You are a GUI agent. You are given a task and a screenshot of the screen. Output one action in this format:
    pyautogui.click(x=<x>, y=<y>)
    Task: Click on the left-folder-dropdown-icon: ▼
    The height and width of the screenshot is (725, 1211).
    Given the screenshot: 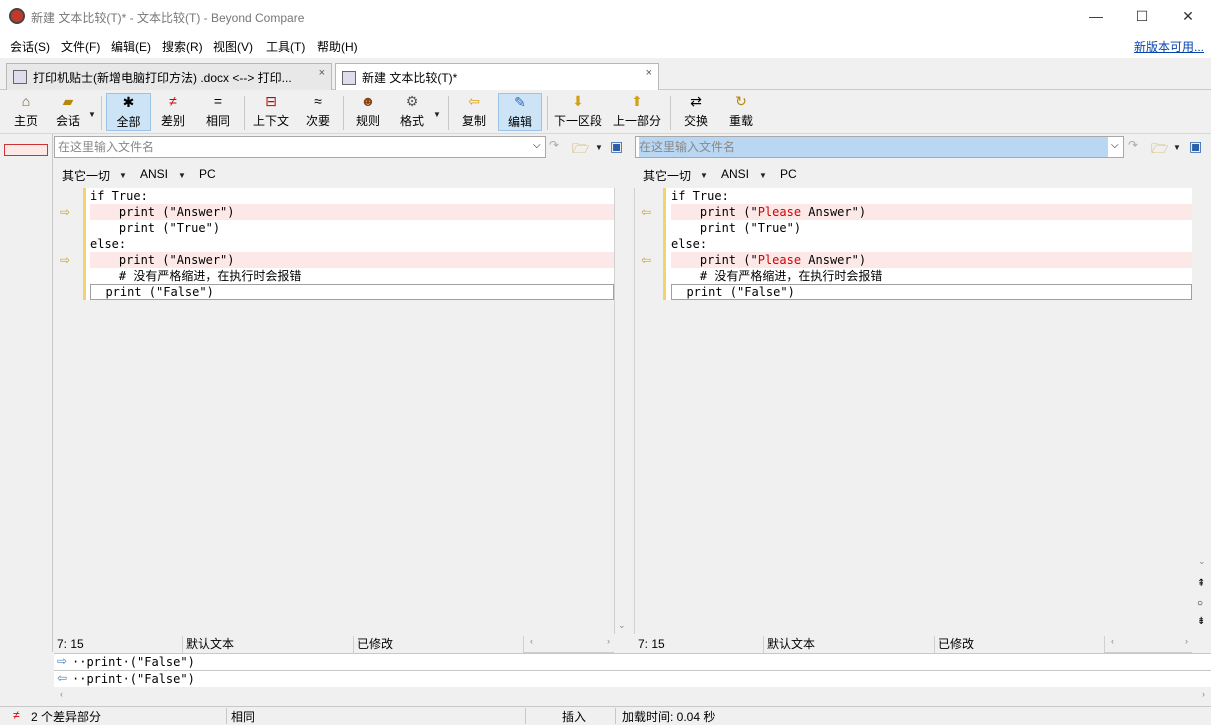 What is the action you would take?
    pyautogui.click(x=599, y=147)
    